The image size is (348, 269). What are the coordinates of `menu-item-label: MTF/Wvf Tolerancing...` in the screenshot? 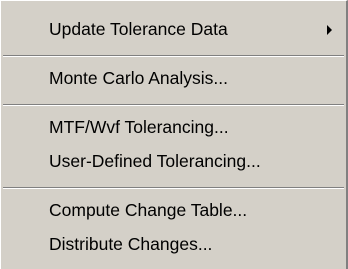 It's located at (139, 127).